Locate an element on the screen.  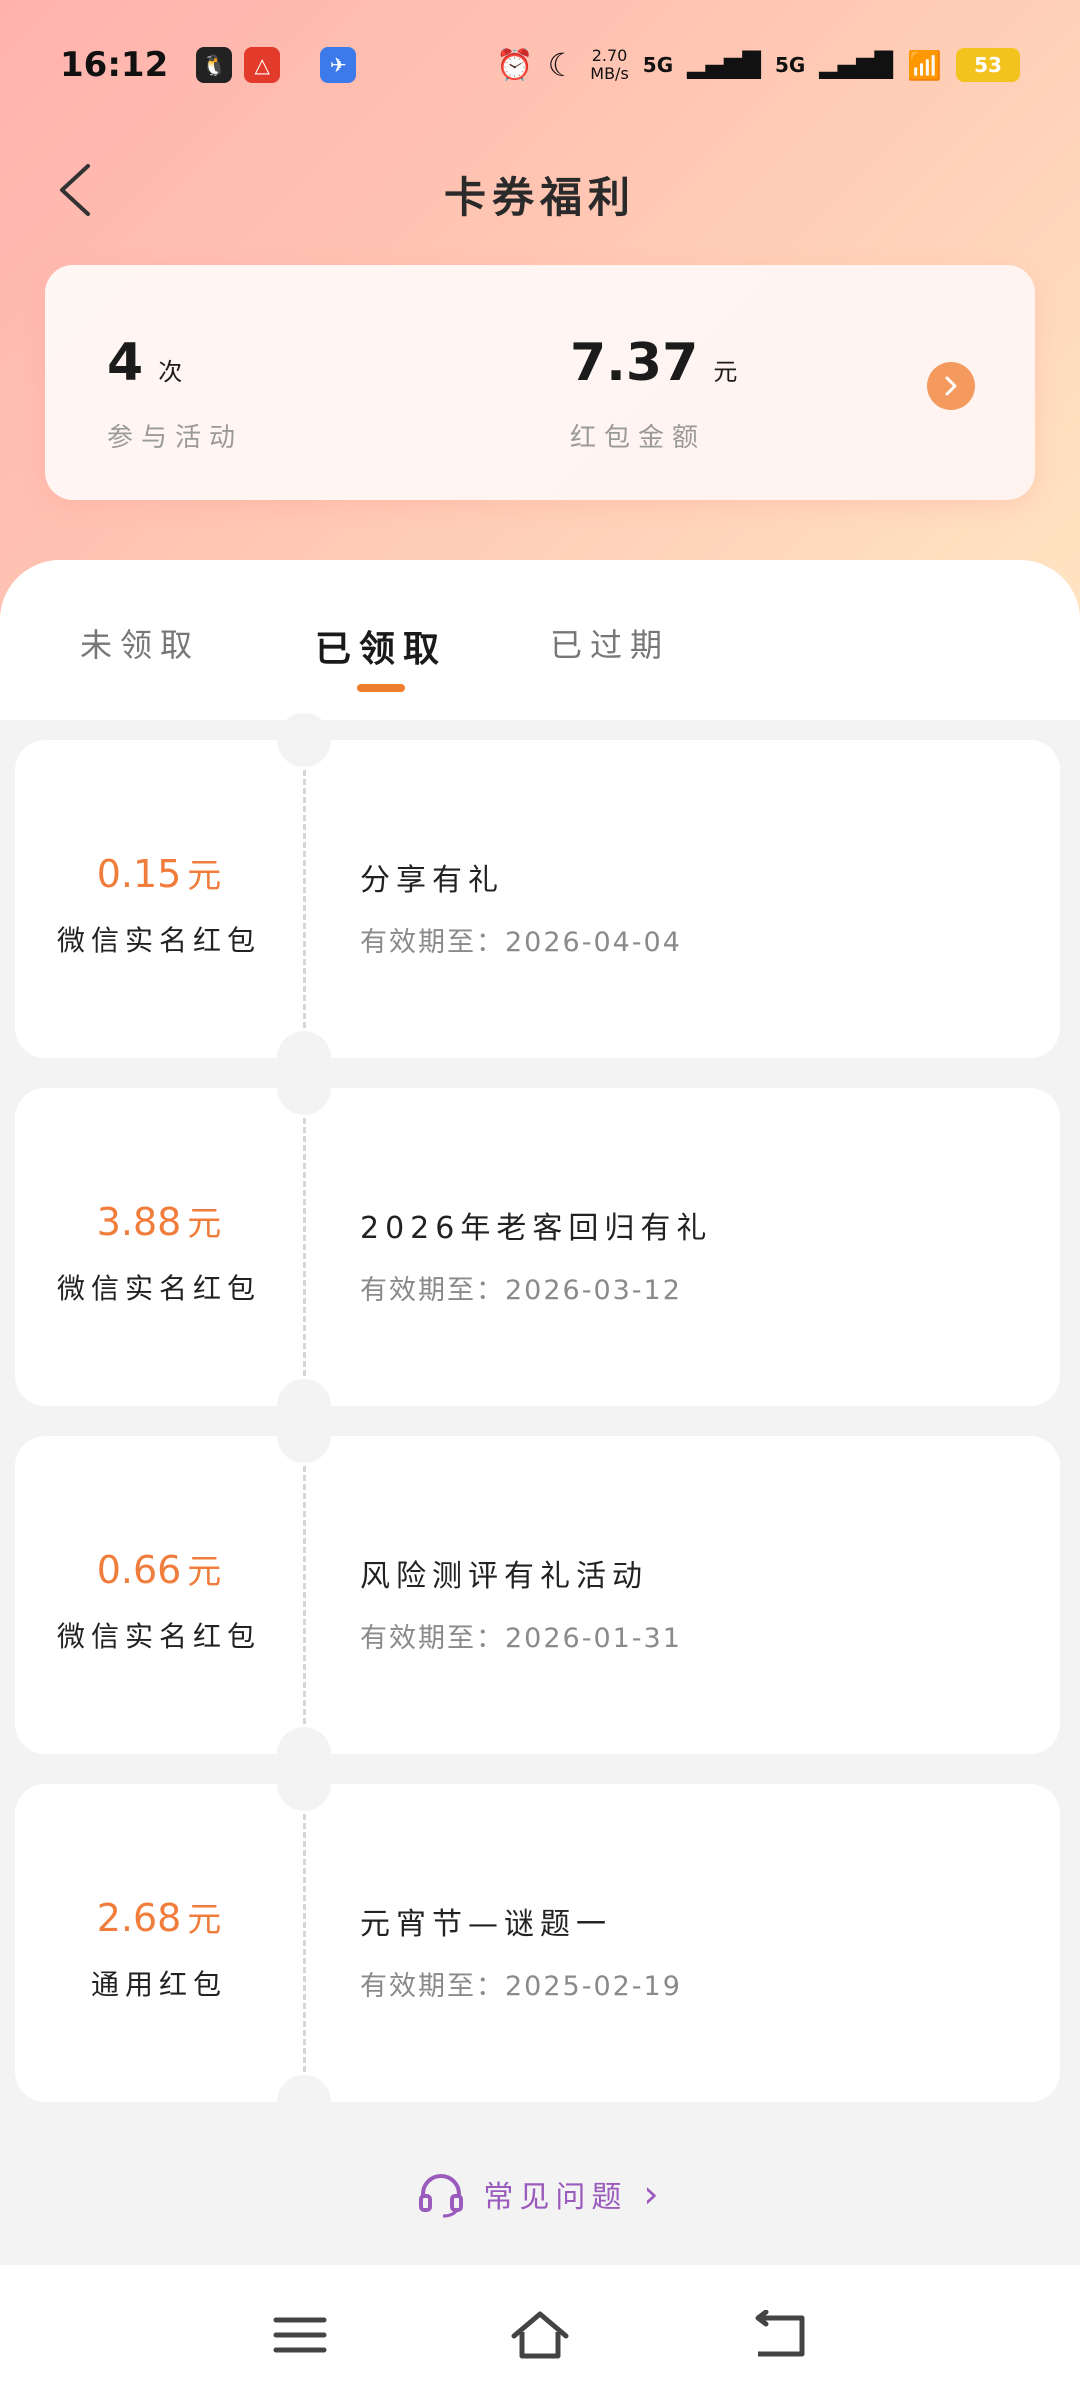
faq-link: 常见问题 › is located at coordinates (540, 2194).